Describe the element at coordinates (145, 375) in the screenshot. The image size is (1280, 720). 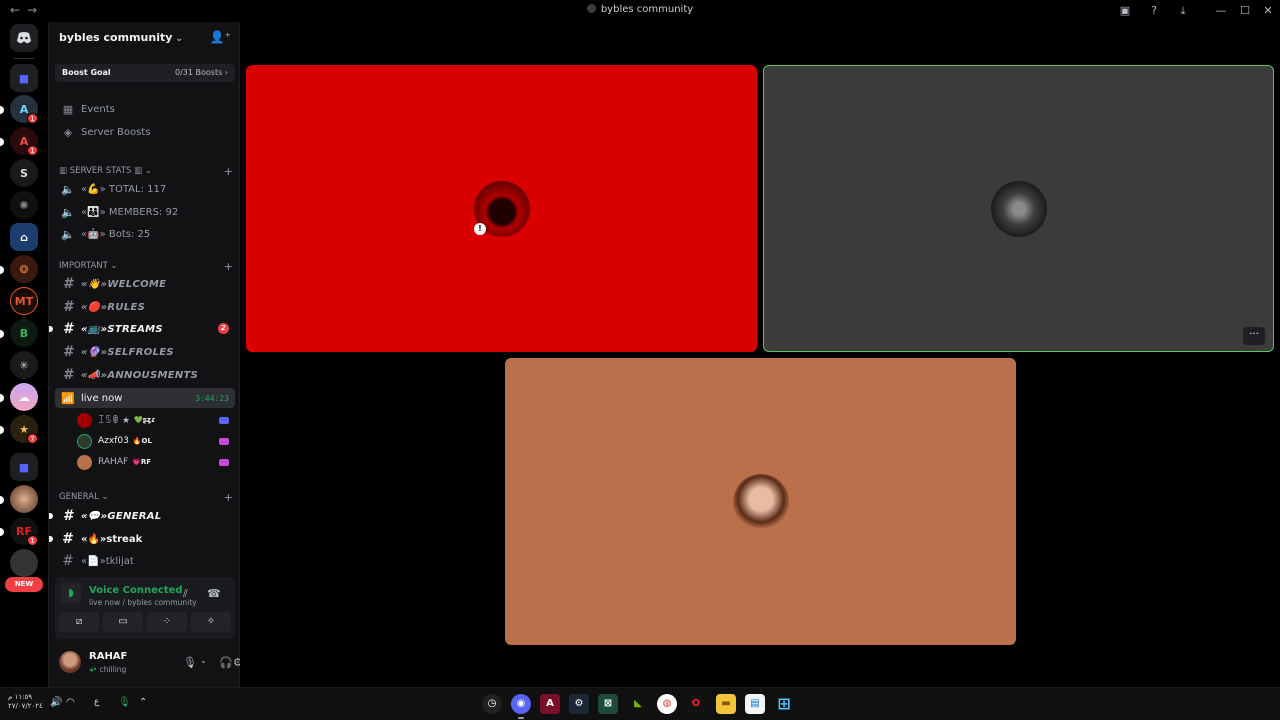
I see `channel-announcements: # «📣»ANNOUSMENTS` at that location.